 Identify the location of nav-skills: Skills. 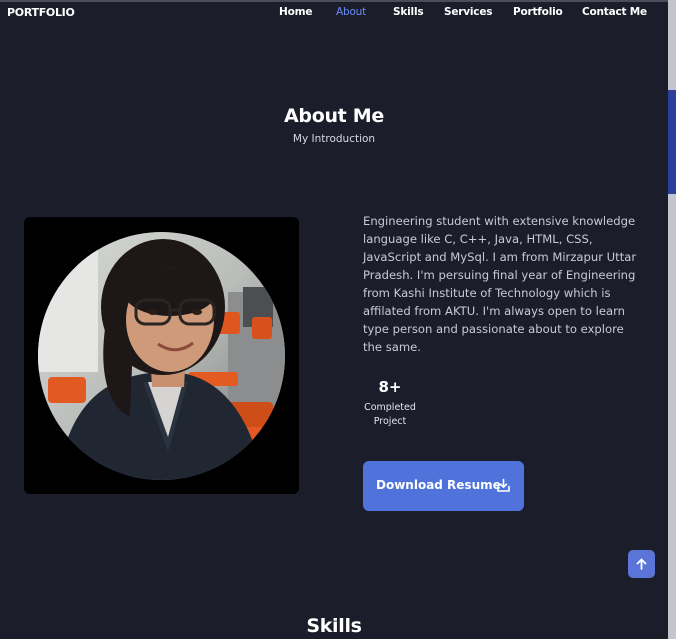
(408, 12).